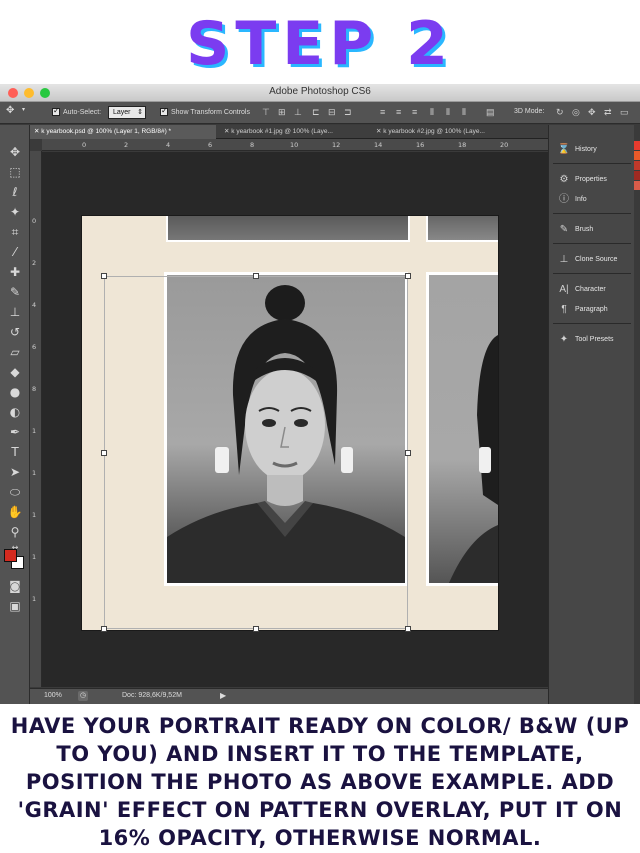 This screenshot has height=853, width=640. I want to click on distribute-vcenter-icon: ≡, so click(402, 112).